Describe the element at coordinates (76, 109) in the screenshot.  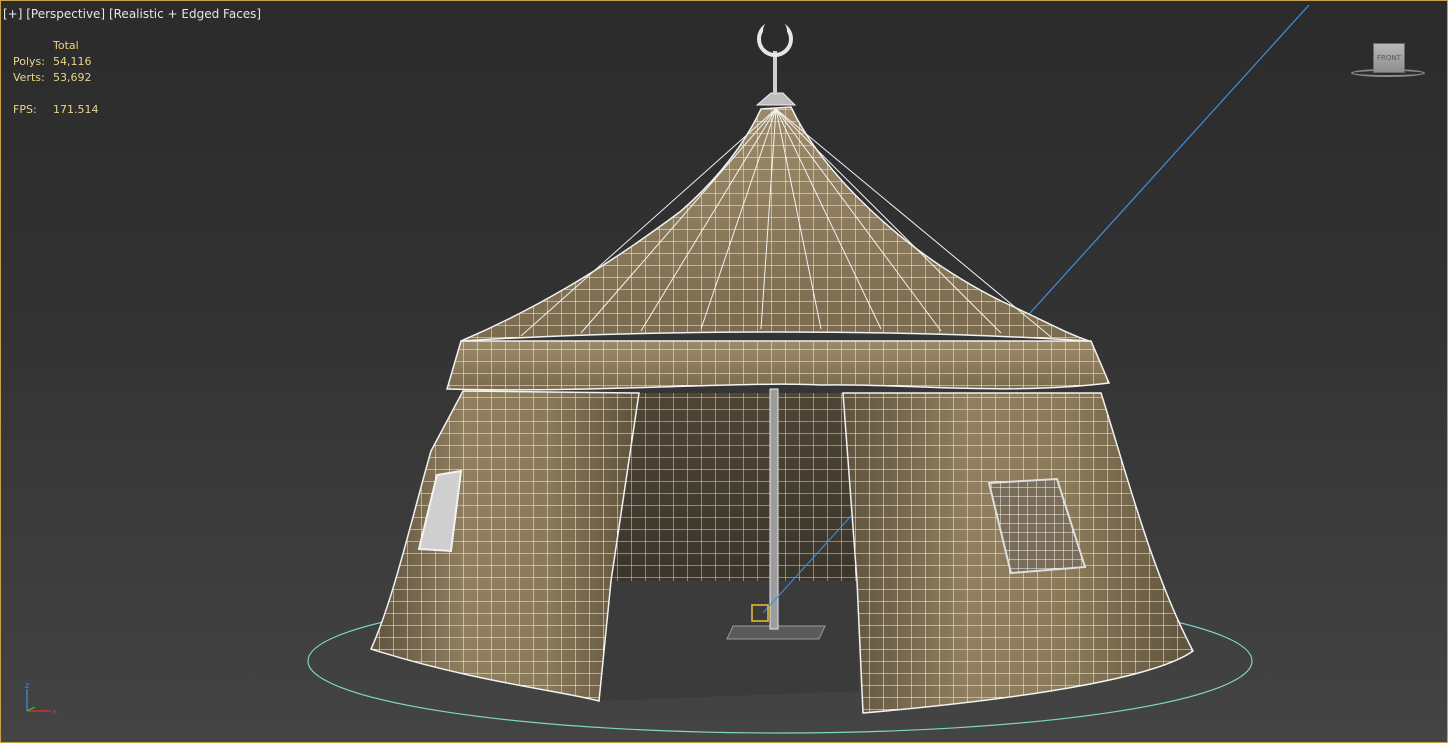
I see `fps-value: 171.514` at that location.